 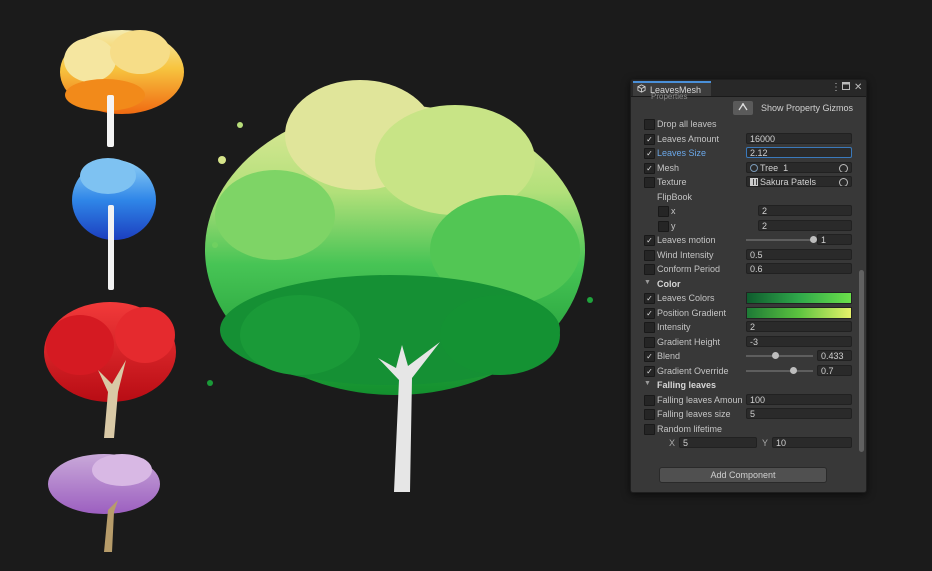 What do you see at coordinates (649, 255) in the screenshot?
I see `wind-intensity-checkbox` at bounding box center [649, 255].